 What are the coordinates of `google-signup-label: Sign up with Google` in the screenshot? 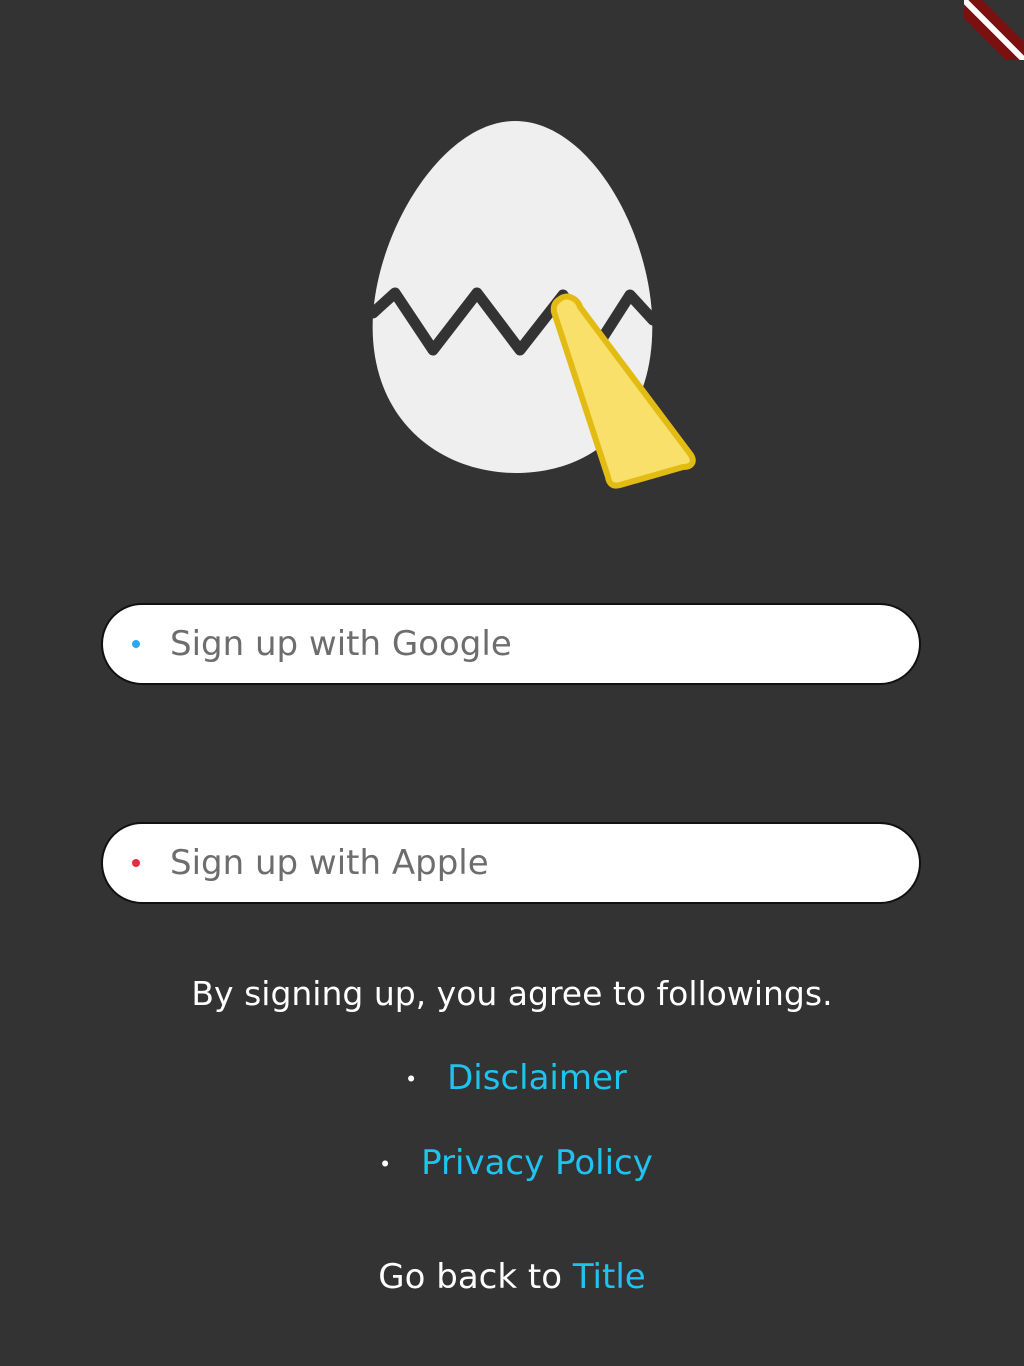 It's located at (341, 644).